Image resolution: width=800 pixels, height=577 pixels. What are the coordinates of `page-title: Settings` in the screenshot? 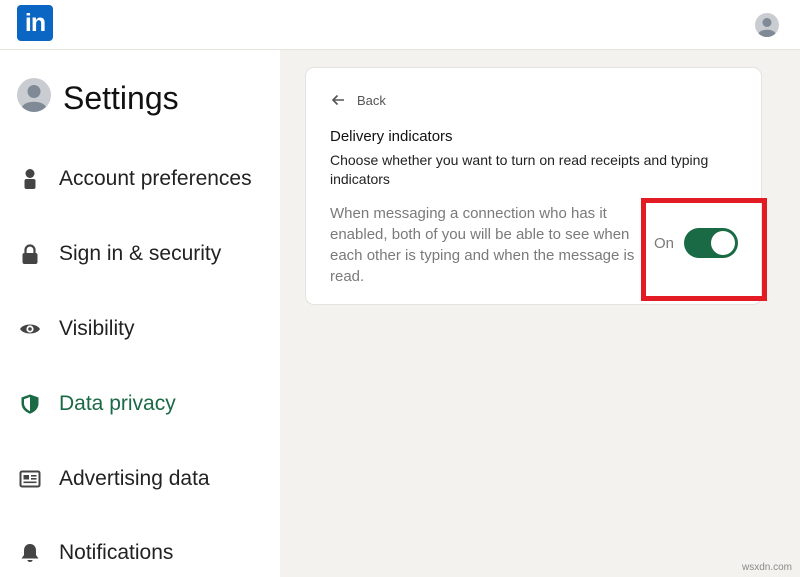 It's located at (121, 98).